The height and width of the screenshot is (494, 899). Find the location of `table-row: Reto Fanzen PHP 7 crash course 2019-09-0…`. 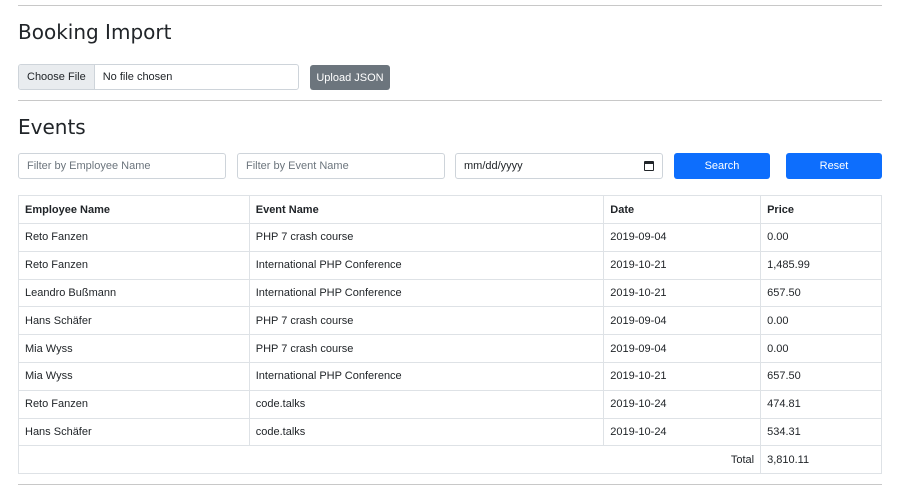

table-row: Reto Fanzen PHP 7 crash course 2019-09-0… is located at coordinates (450, 237).